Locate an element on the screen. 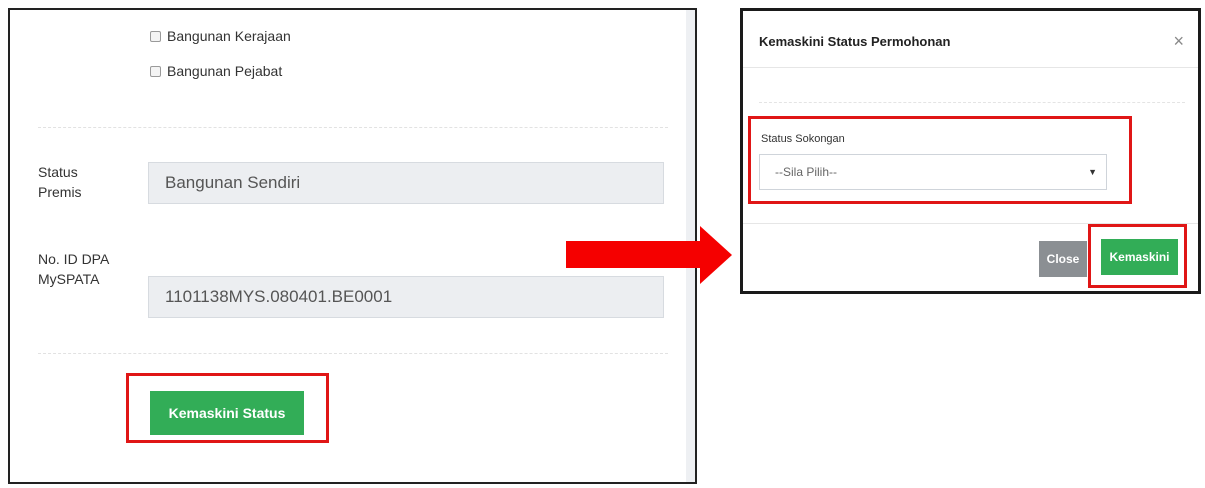  arrow-right-icon is located at coordinates (716, 255).